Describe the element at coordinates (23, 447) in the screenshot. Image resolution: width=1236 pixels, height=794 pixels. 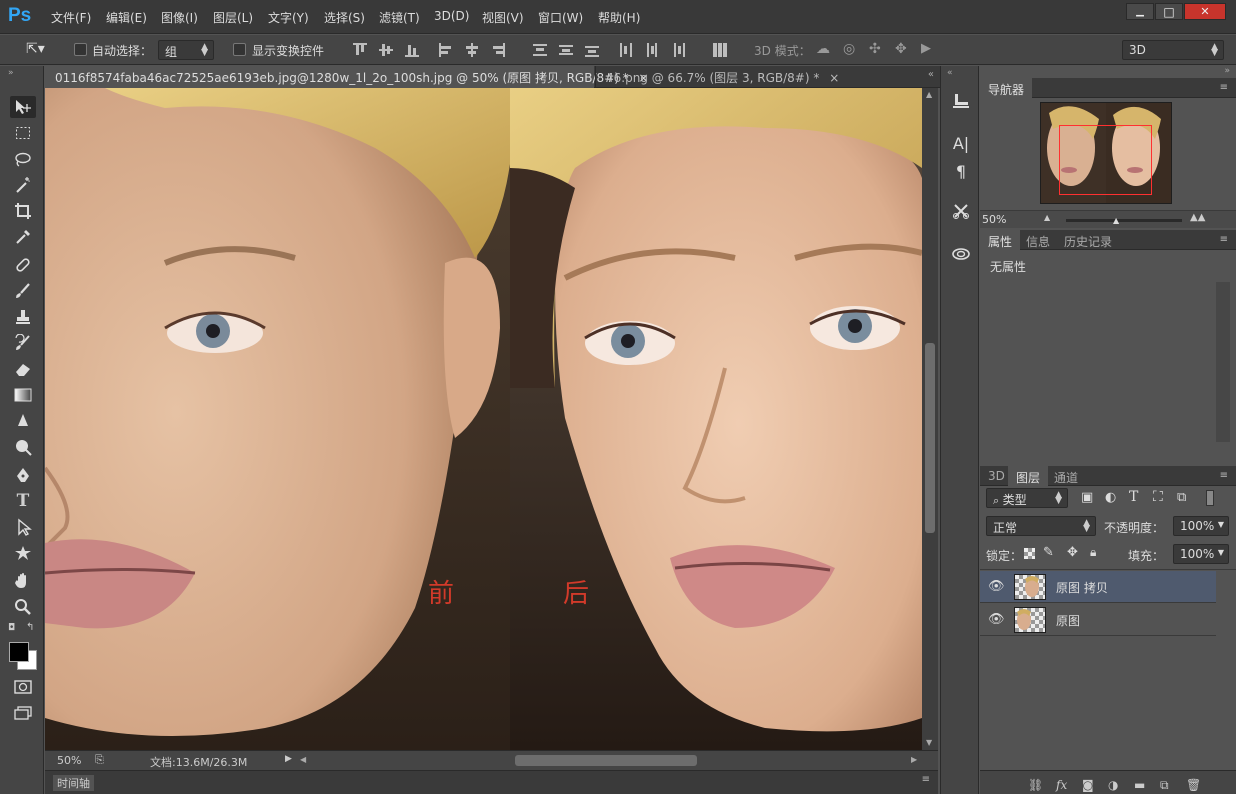
I see `dodge-tool-icon` at that location.